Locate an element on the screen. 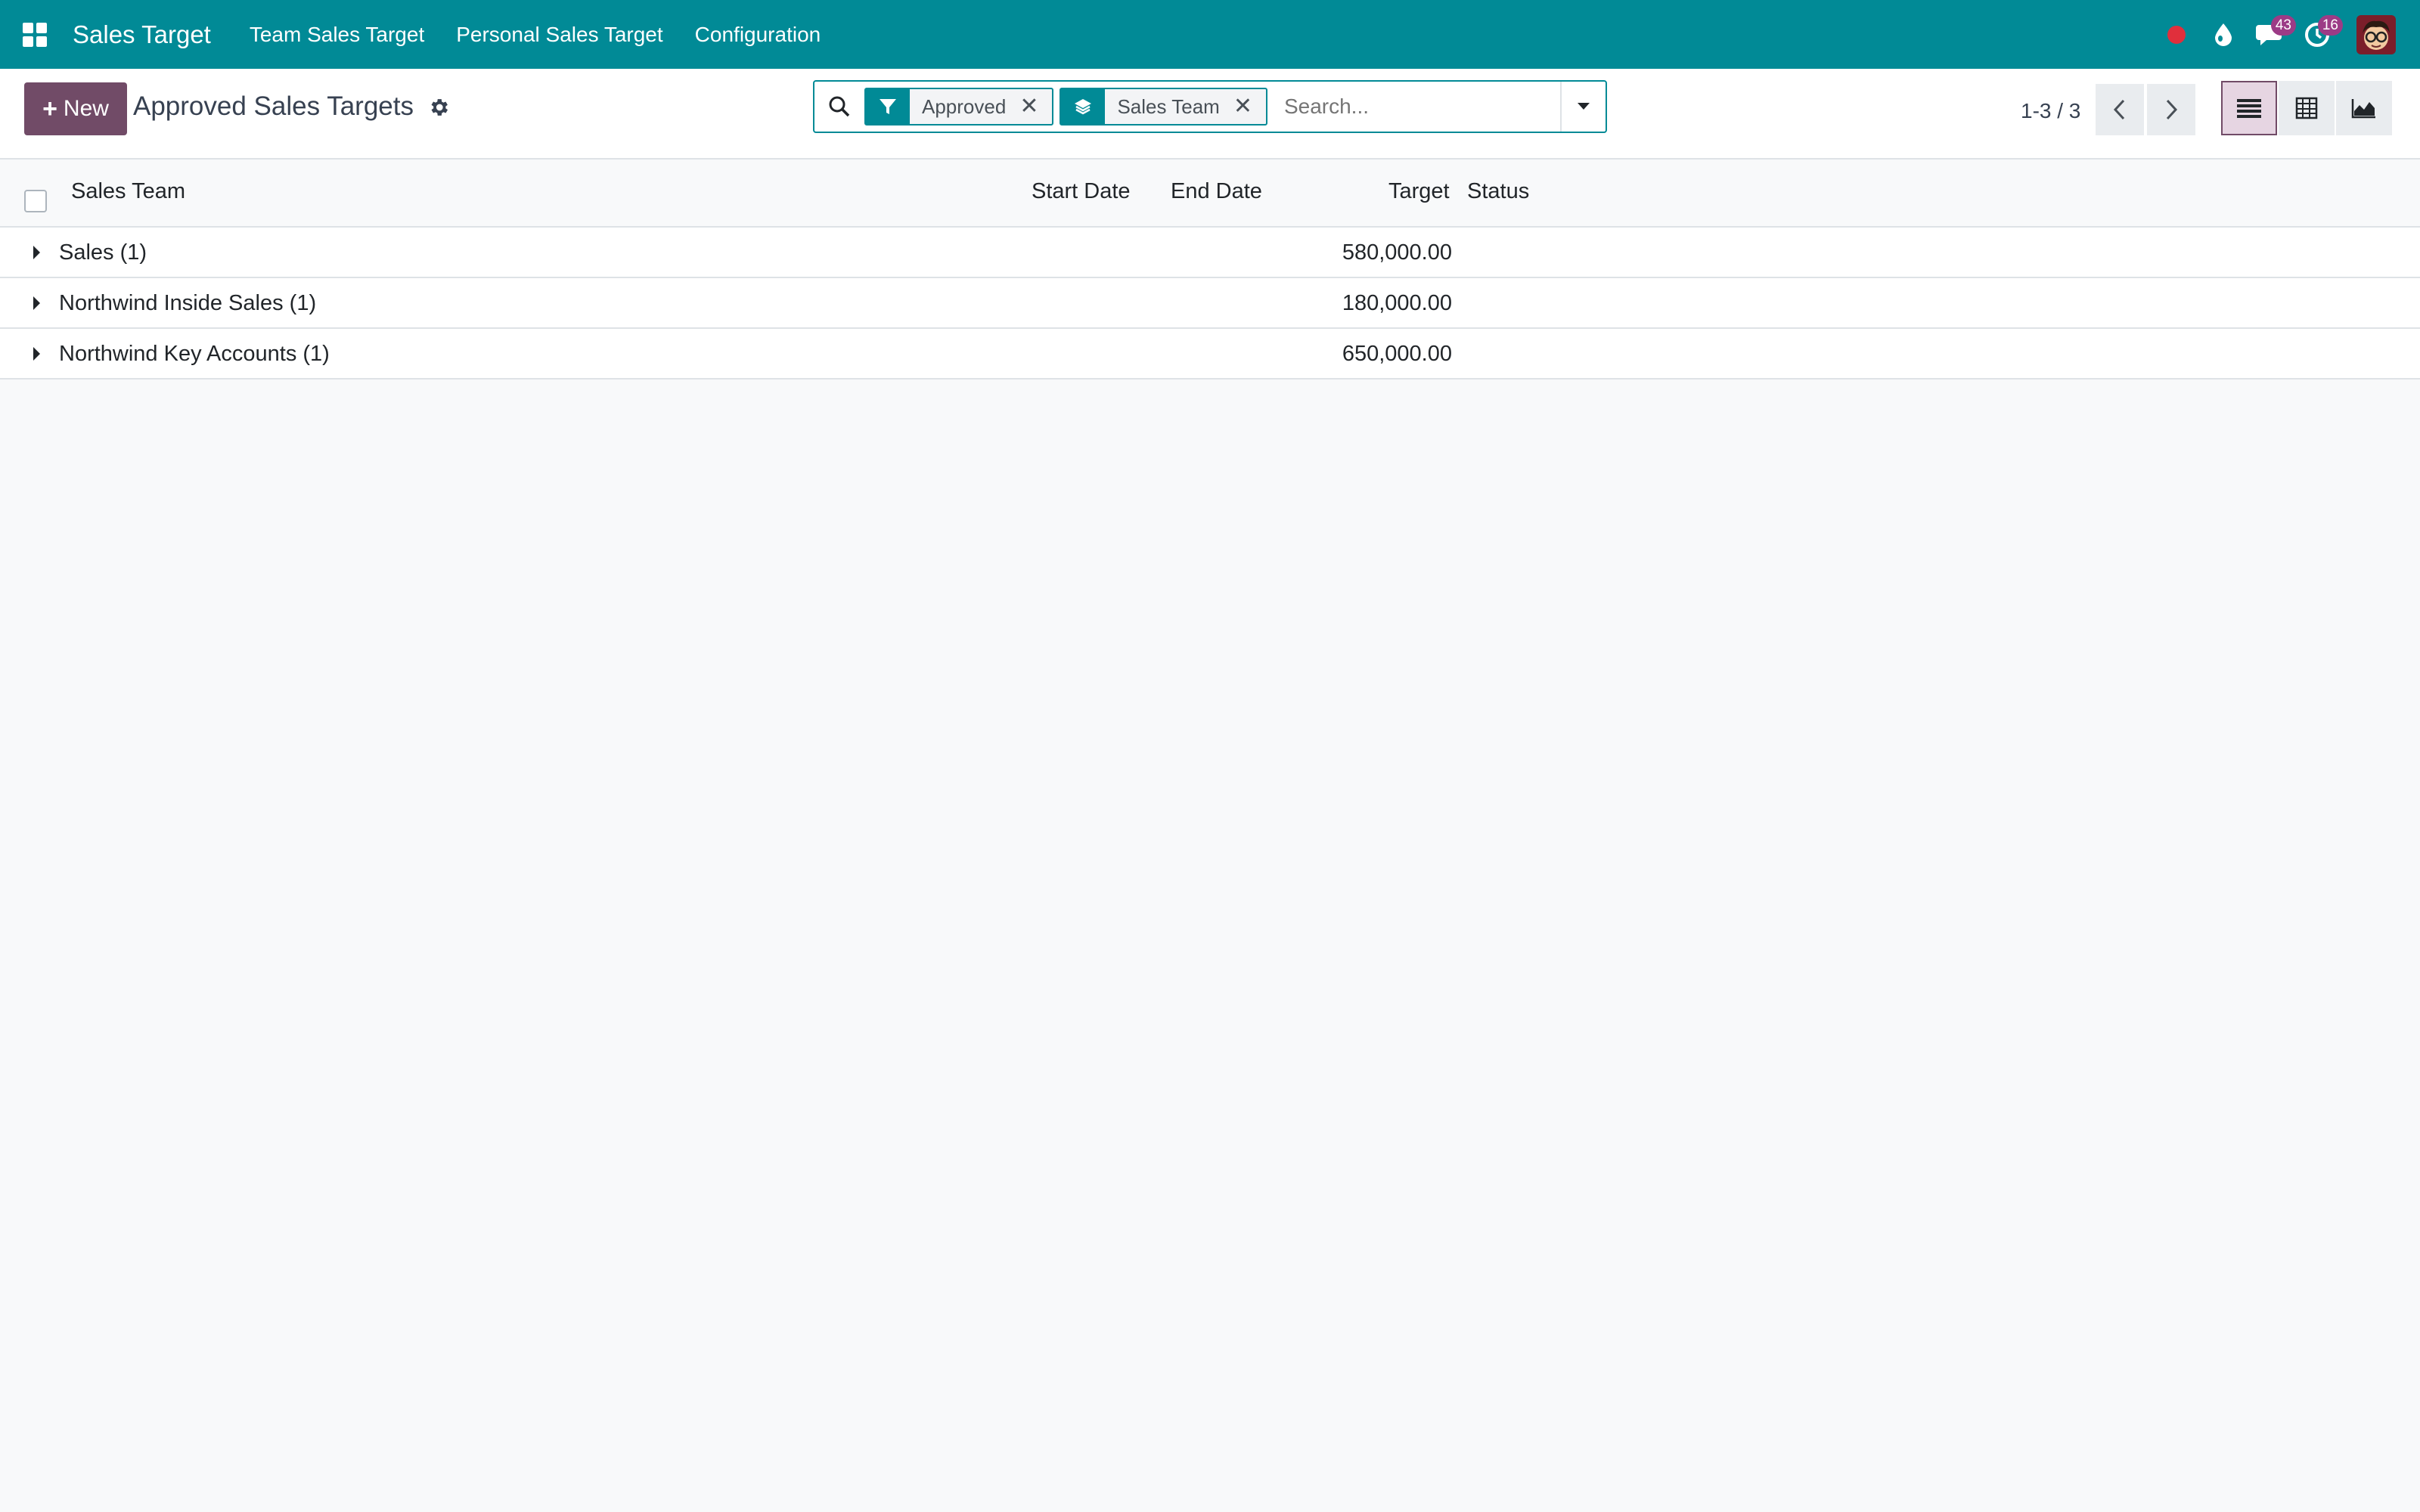 The height and width of the screenshot is (1512, 2420). column-end-date: End Date is located at coordinates (1216, 191).